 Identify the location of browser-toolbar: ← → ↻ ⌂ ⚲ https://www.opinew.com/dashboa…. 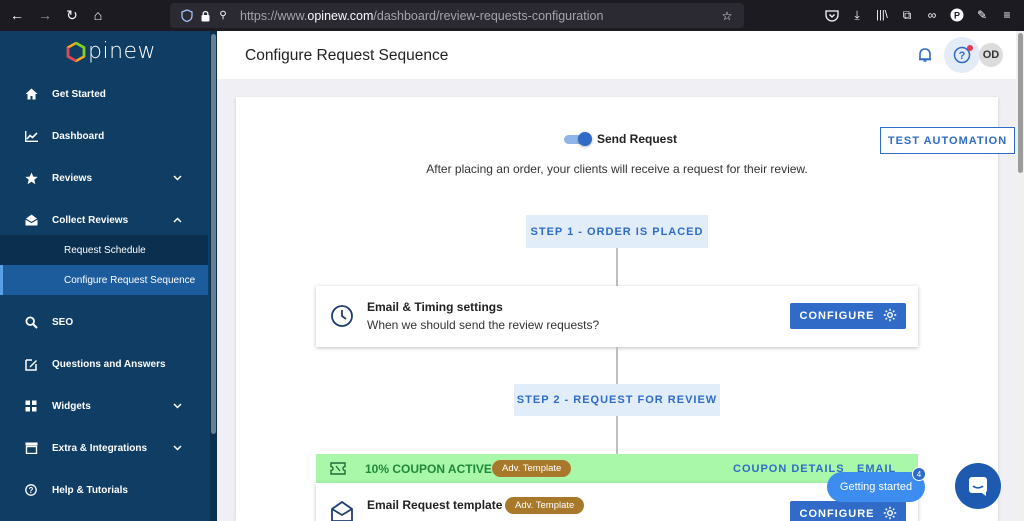
(512, 15).